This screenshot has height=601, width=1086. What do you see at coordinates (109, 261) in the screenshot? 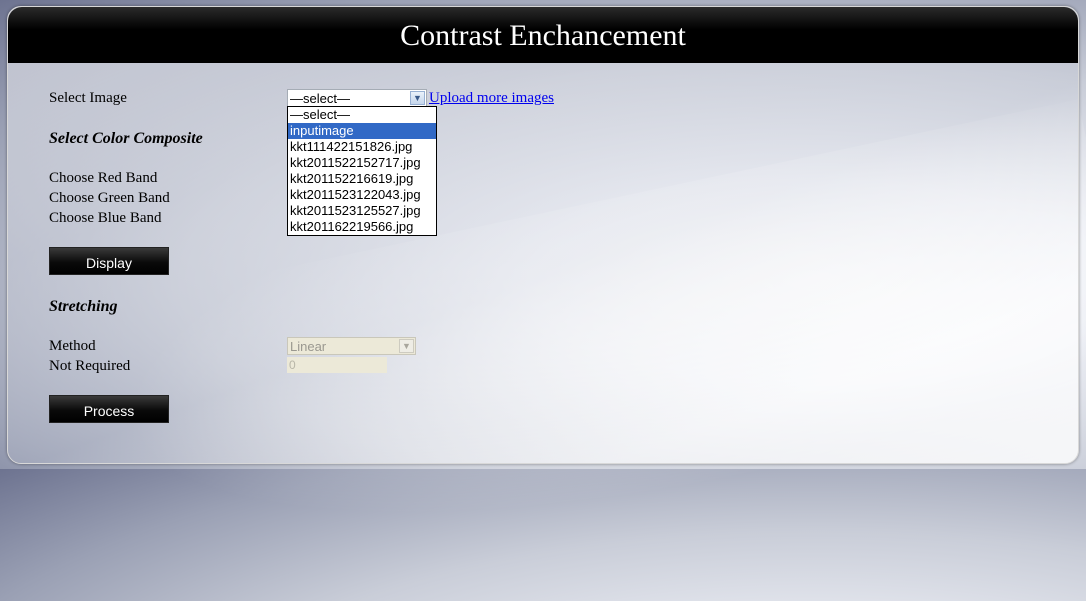
I see `display-button: Display` at bounding box center [109, 261].